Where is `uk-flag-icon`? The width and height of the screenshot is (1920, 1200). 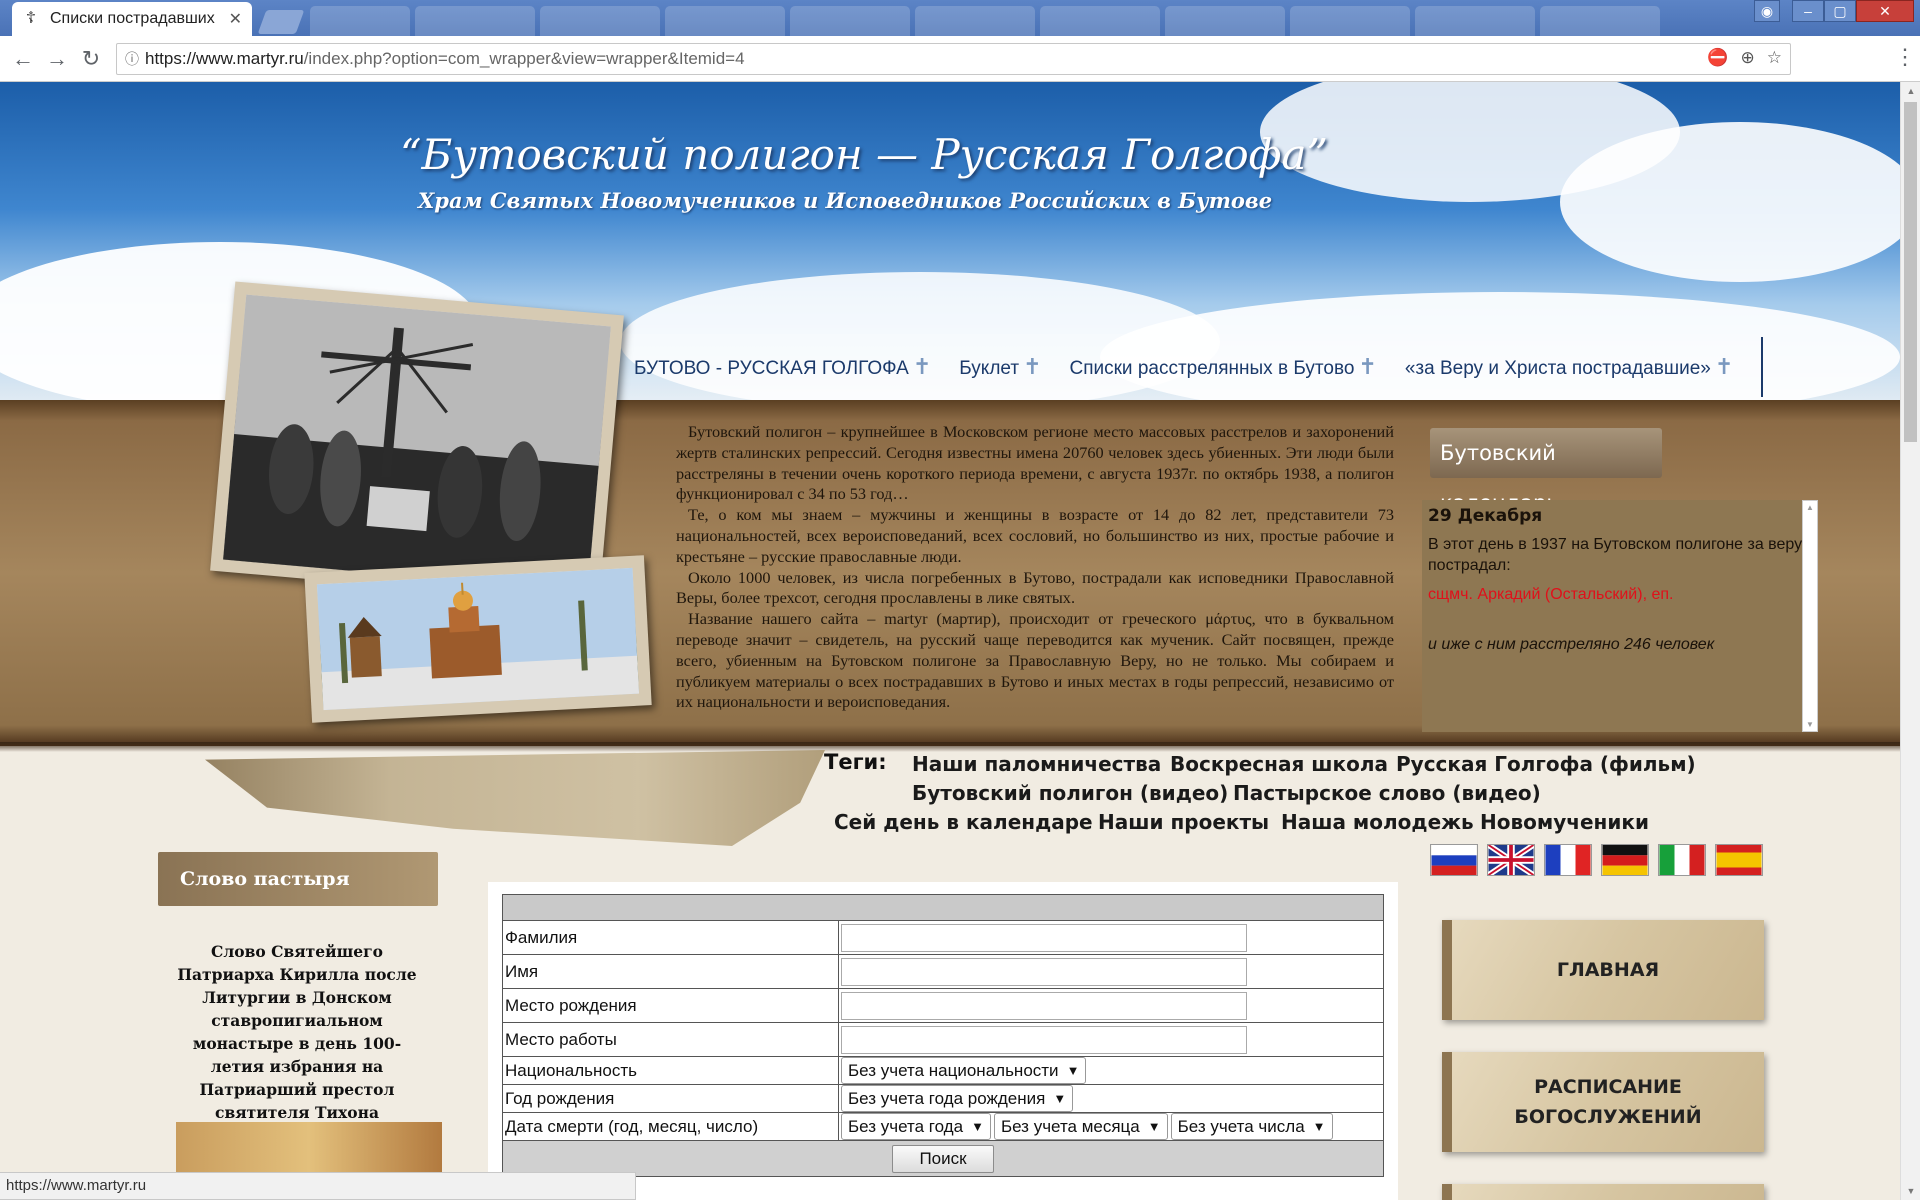
uk-flag-icon is located at coordinates (1511, 860).